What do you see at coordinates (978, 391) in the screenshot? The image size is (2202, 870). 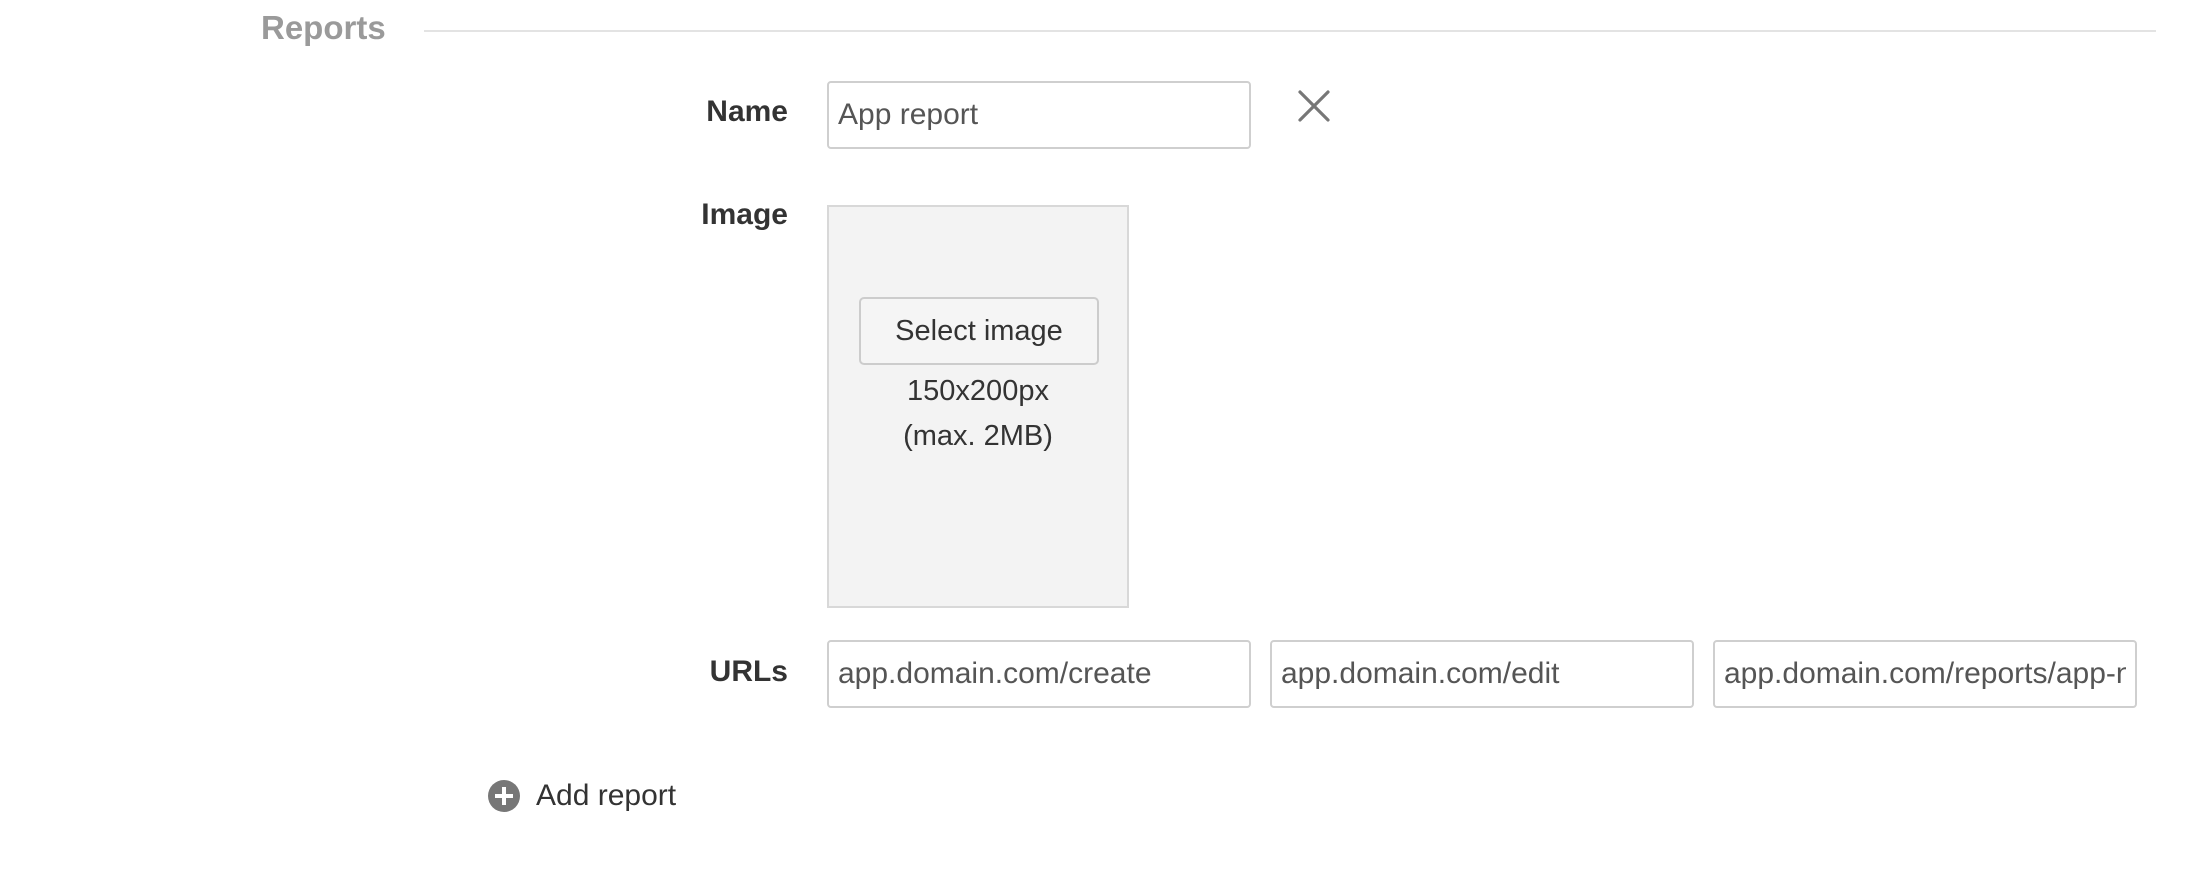 I see `image-size-hint: 150x200px` at bounding box center [978, 391].